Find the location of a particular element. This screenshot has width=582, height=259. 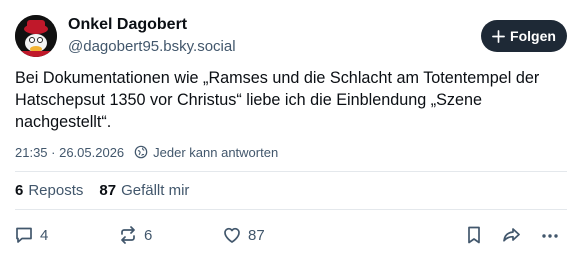

avatar is located at coordinates (36, 36).